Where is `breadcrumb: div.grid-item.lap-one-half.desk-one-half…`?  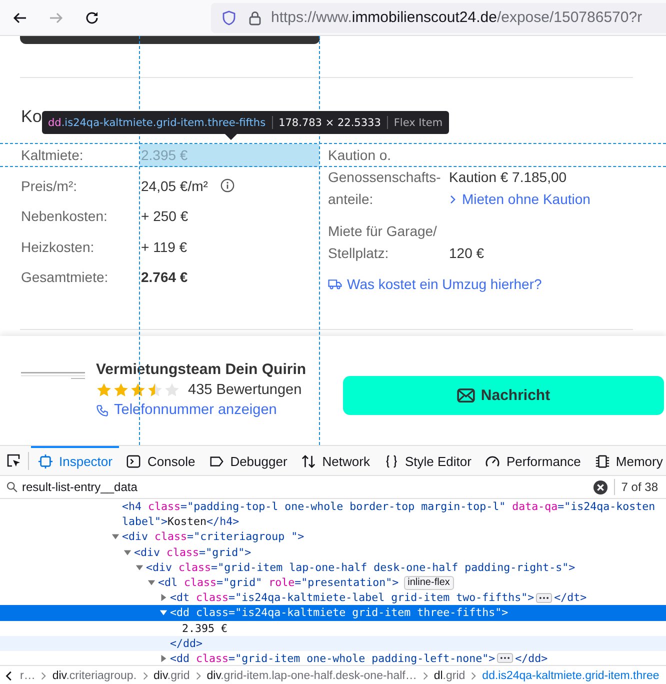
breadcrumb: div.grid-item.lap-one-half.desk-one-half… is located at coordinates (311, 676).